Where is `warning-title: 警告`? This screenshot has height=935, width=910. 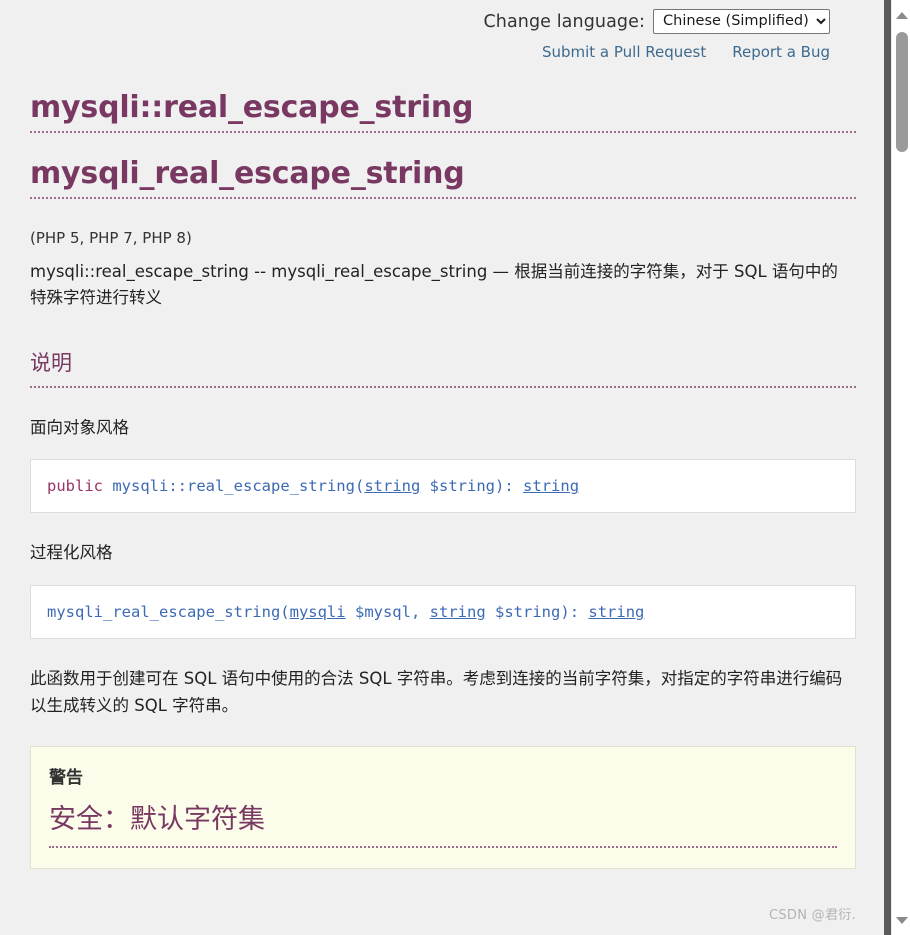
warning-title: 警告 is located at coordinates (66, 777).